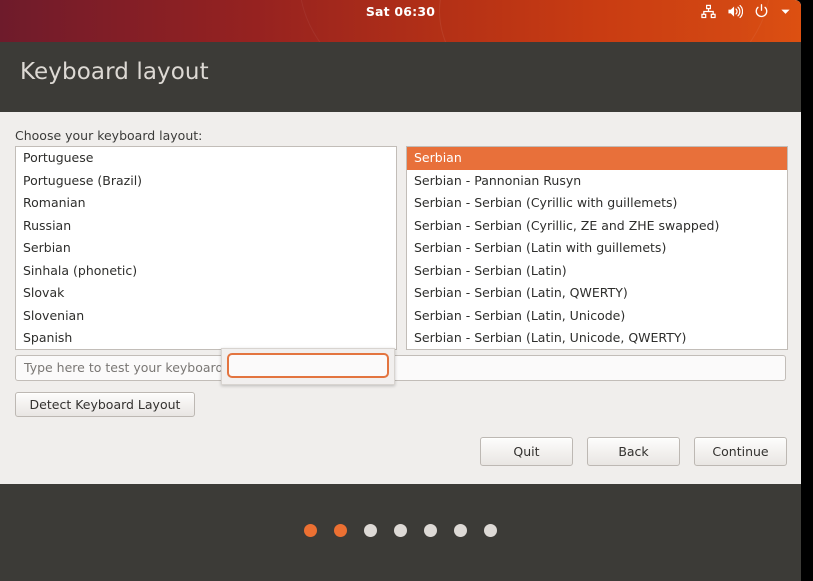 This screenshot has width=813, height=581. I want to click on power-icon, so click(761, 11).